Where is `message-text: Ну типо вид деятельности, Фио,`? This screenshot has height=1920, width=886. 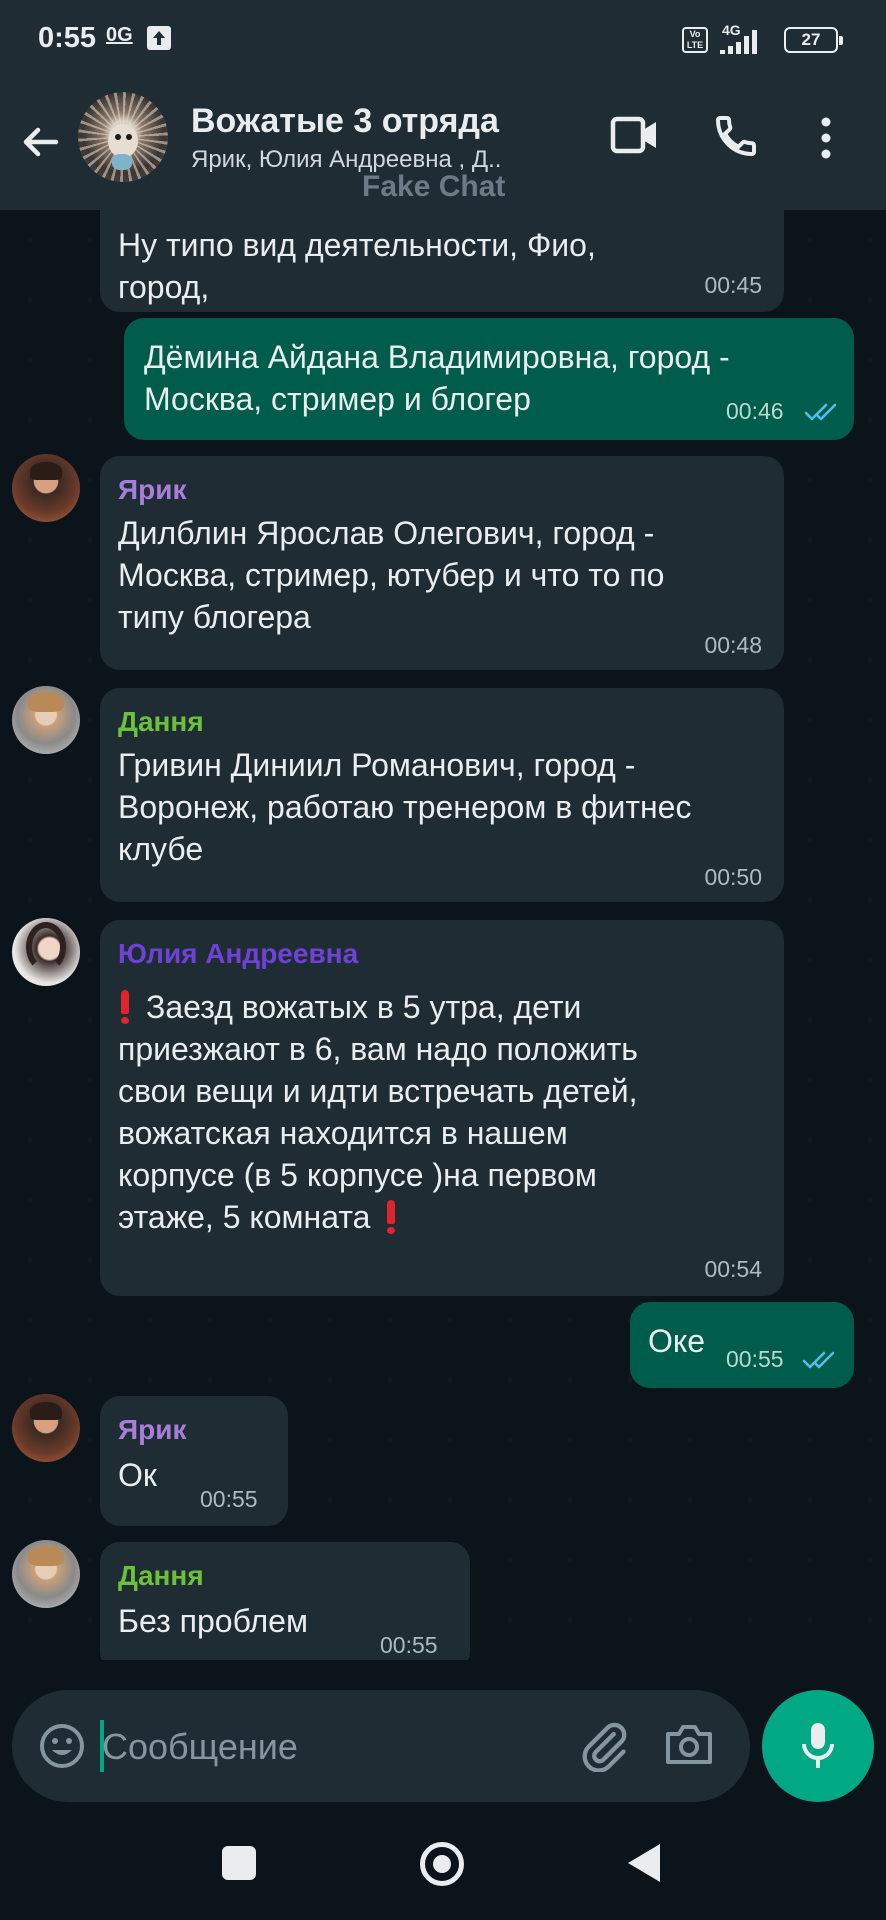 message-text: Ну типо вид деятельности, Фио, is located at coordinates (357, 245).